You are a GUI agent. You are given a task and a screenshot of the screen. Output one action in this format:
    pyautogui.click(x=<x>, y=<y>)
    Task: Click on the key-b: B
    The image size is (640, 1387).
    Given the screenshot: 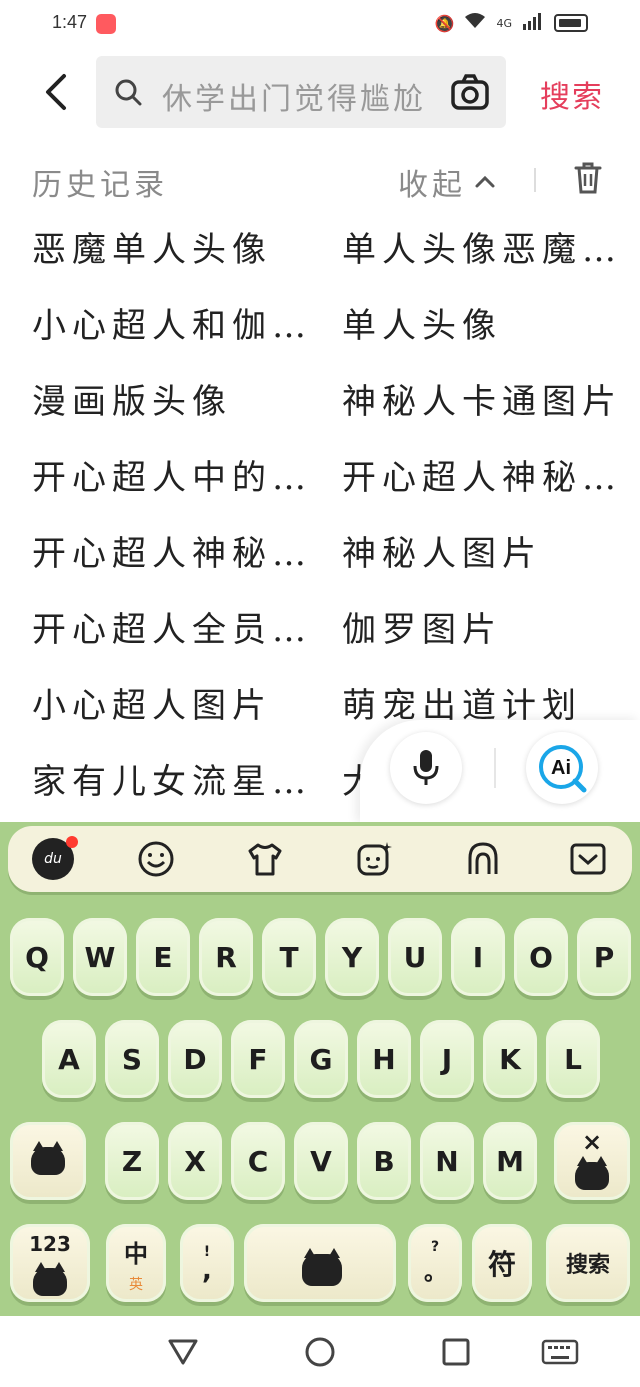 What is the action you would take?
    pyautogui.click(x=384, y=1161)
    